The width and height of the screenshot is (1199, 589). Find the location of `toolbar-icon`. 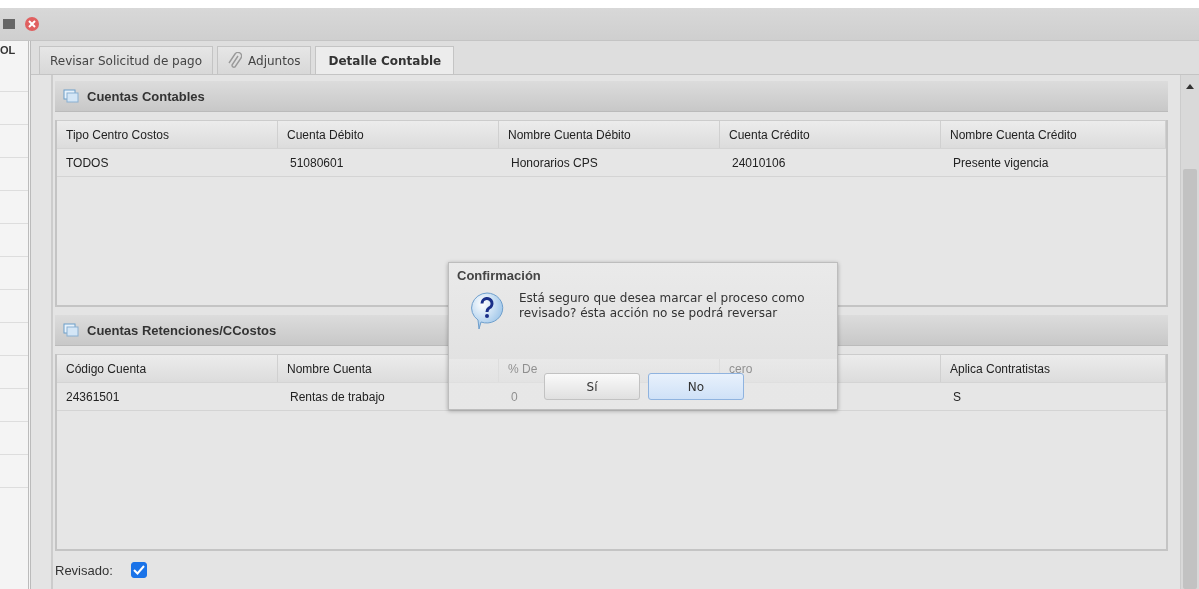

toolbar-icon is located at coordinates (9, 24).